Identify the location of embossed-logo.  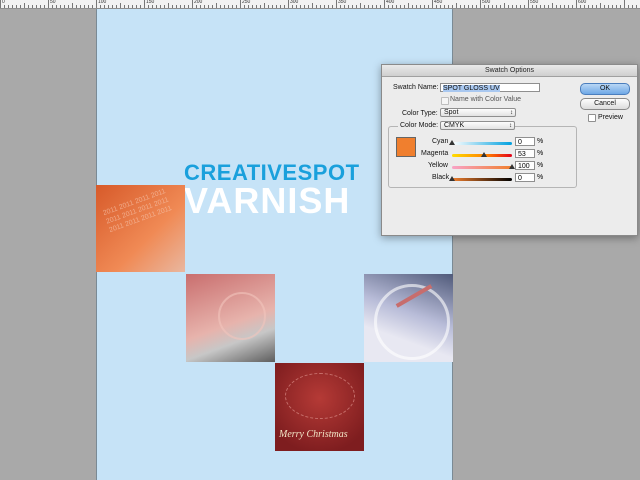
(242, 316).